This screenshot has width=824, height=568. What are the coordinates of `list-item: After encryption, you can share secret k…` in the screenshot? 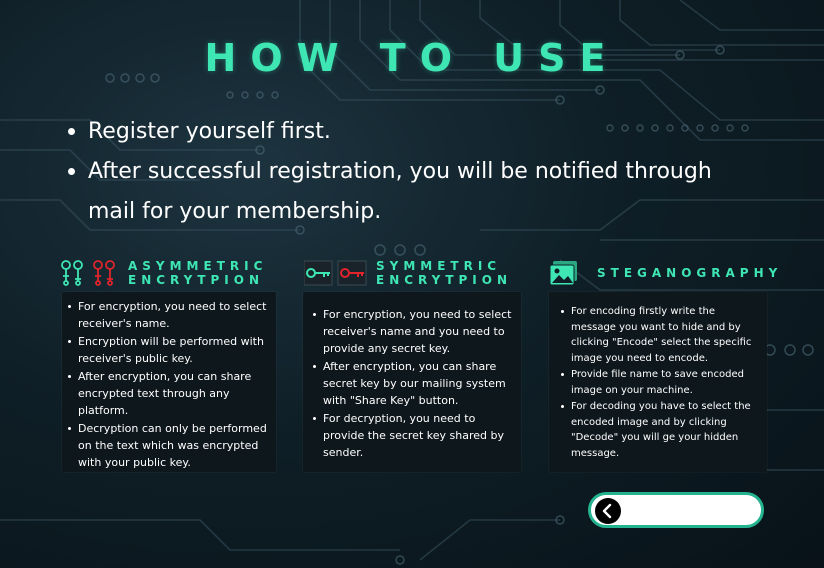 It's located at (413, 383).